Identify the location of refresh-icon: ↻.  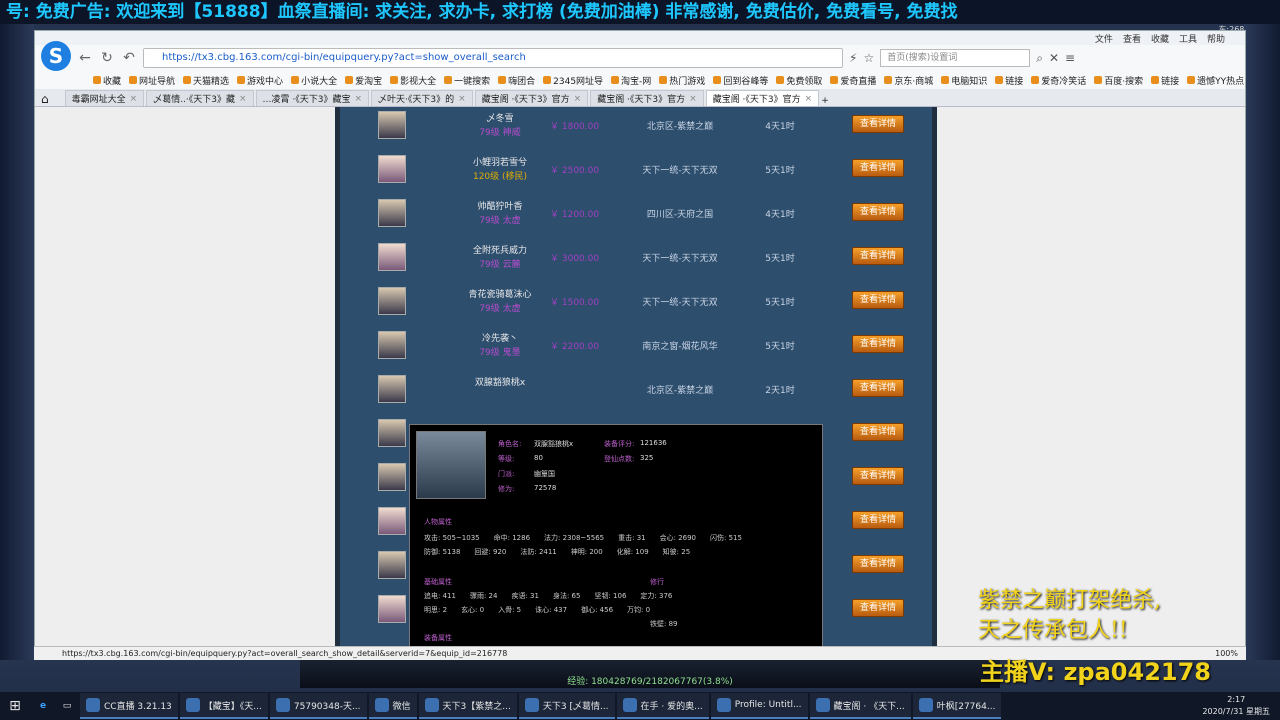
(107, 58).